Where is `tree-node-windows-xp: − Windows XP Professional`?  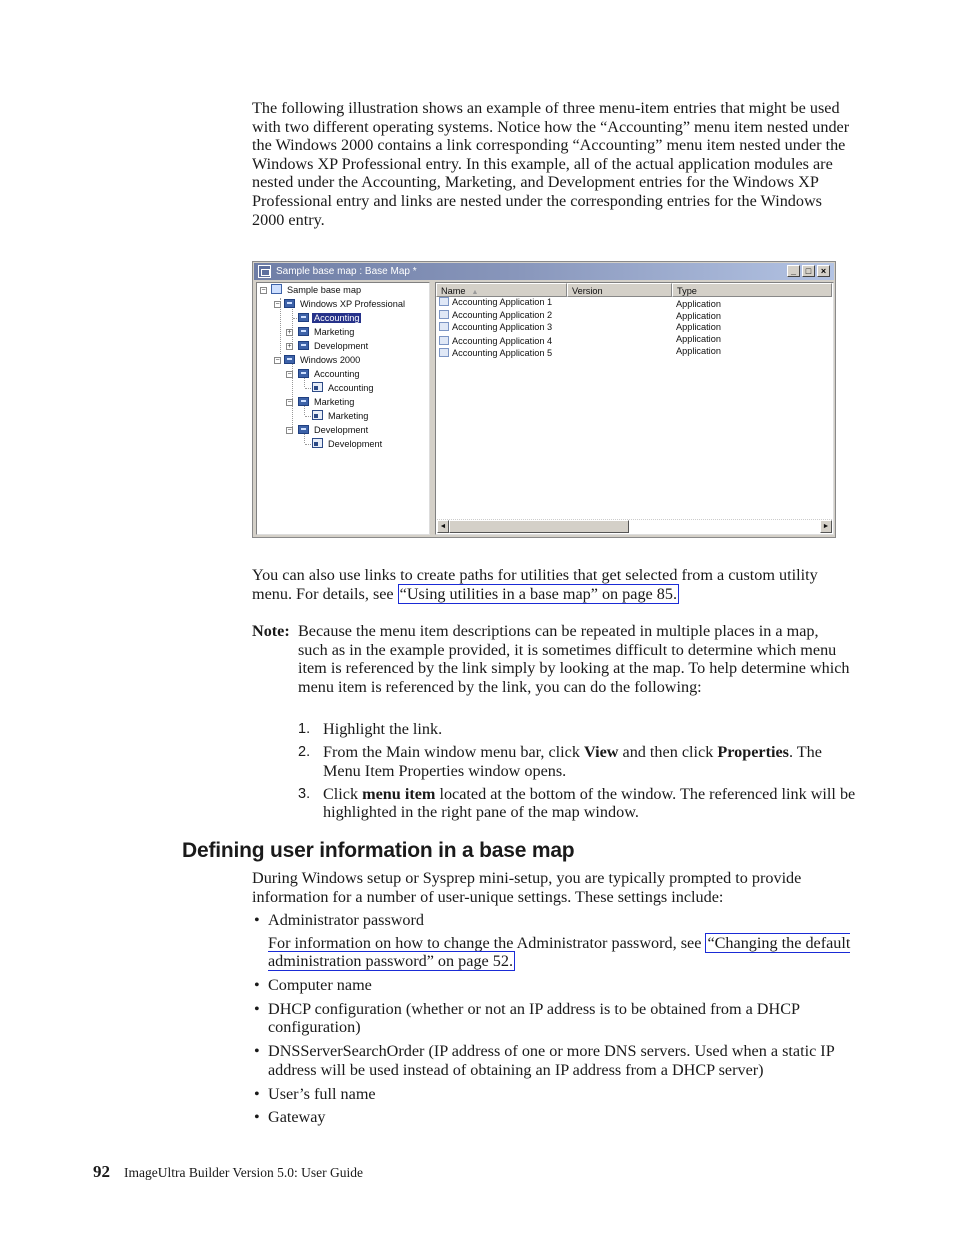
tree-node-windows-xp: − Windows XP Professional is located at coordinates (340, 304).